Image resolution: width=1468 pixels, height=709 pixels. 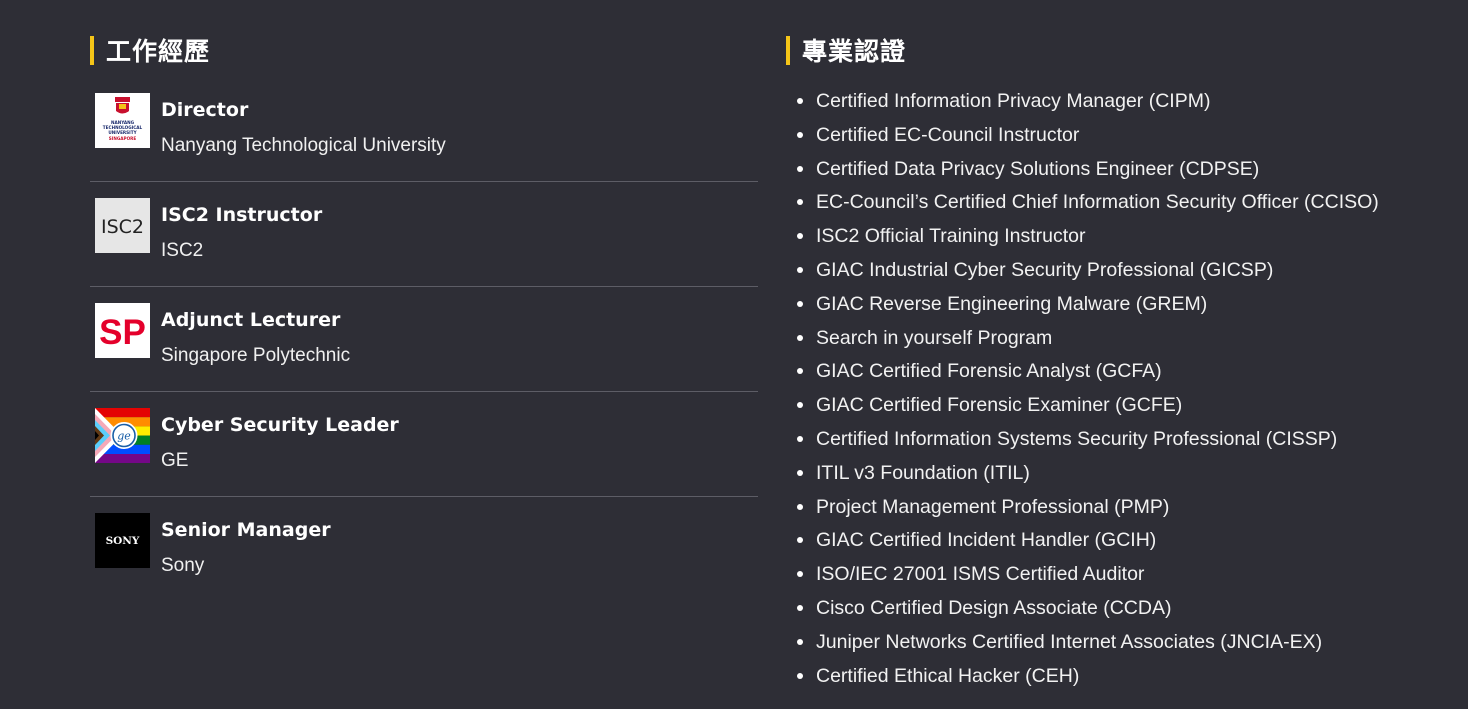 I want to click on experience-org: Nanyang Technological University, so click(x=303, y=145).